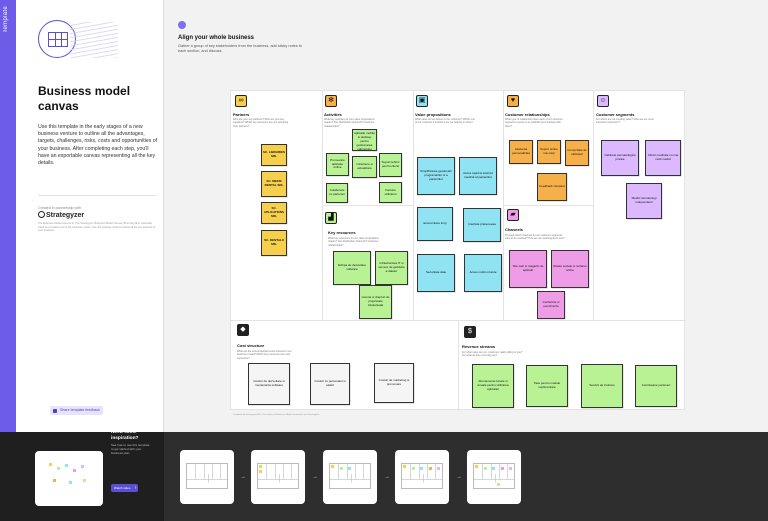 Image resolution: width=768 pixels, height=521 pixels. Describe the element at coordinates (483, 273) in the screenshot. I see `sticky-note: Acces mobil oriunde` at that location.